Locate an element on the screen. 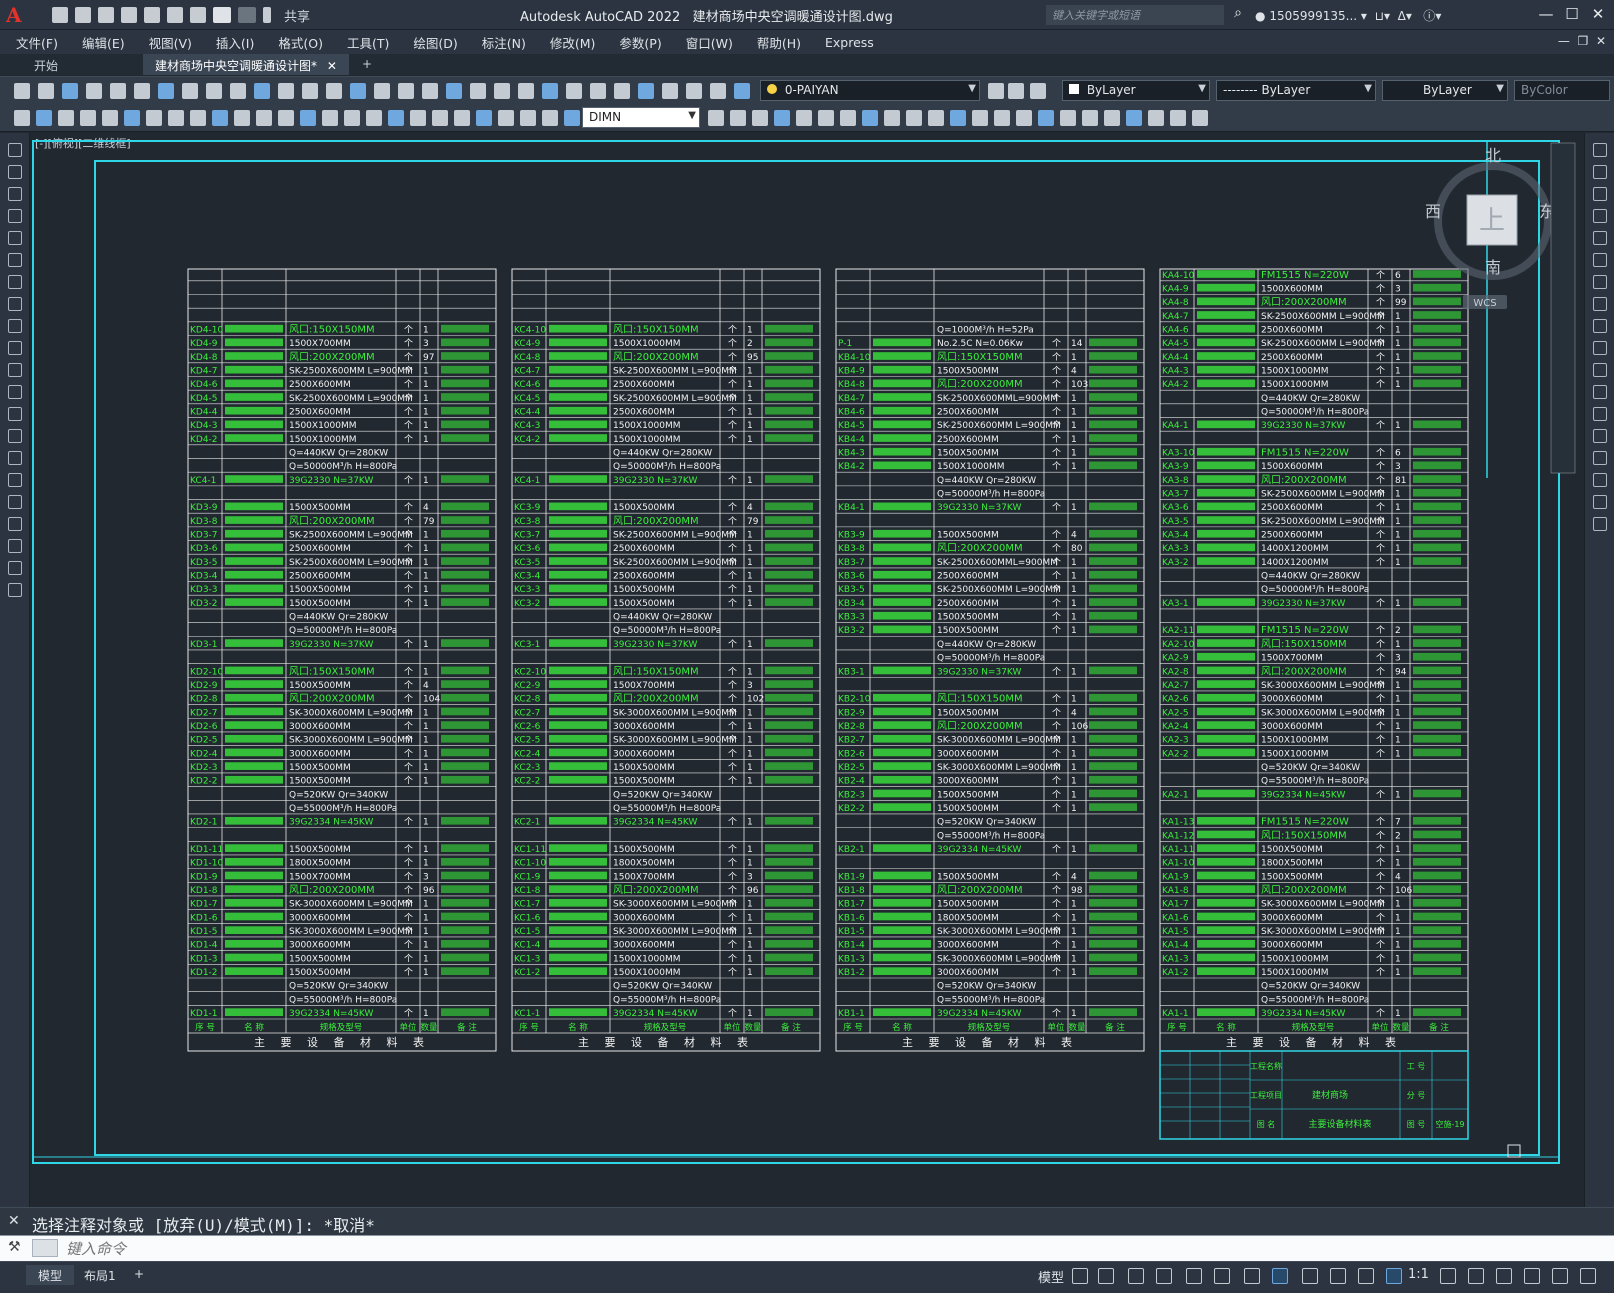 The height and width of the screenshot is (1293, 1614). tab-layout1: 布局1 is located at coordinates (100, 1275).